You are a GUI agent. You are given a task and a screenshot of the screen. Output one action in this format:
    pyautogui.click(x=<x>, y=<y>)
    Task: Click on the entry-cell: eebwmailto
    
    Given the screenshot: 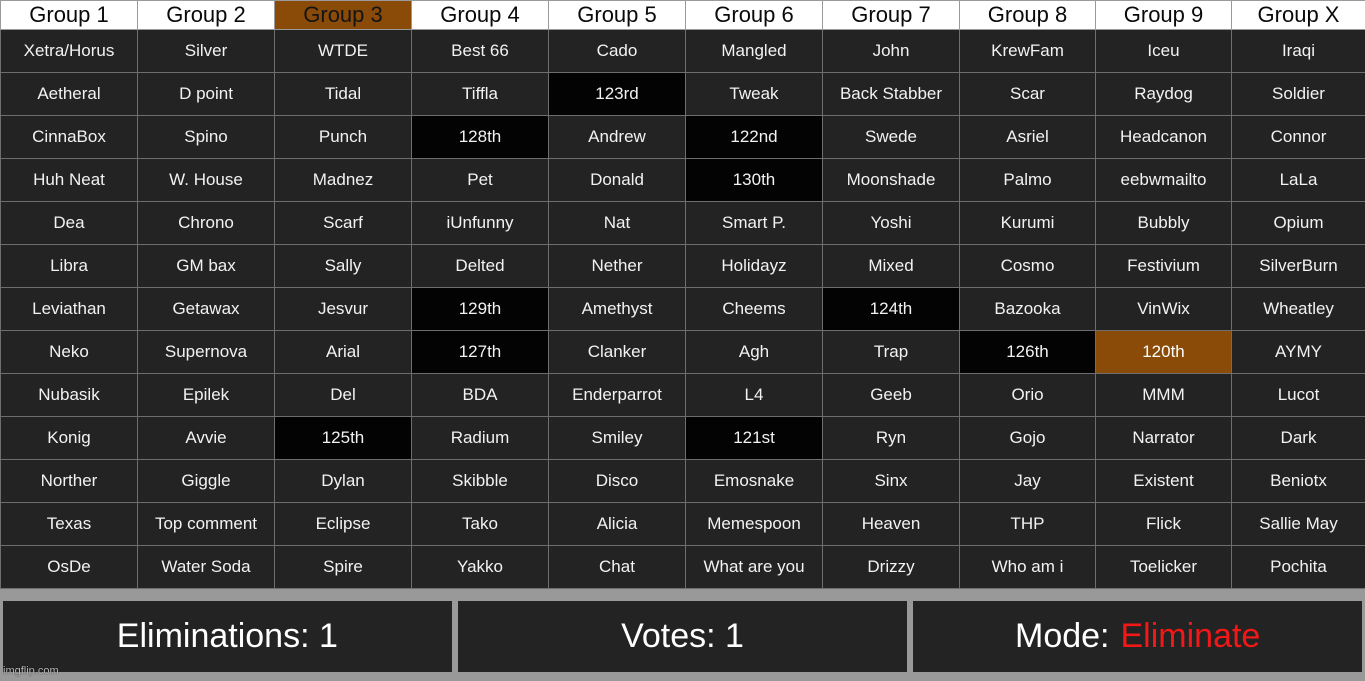 What is the action you would take?
    pyautogui.click(x=1163, y=180)
    